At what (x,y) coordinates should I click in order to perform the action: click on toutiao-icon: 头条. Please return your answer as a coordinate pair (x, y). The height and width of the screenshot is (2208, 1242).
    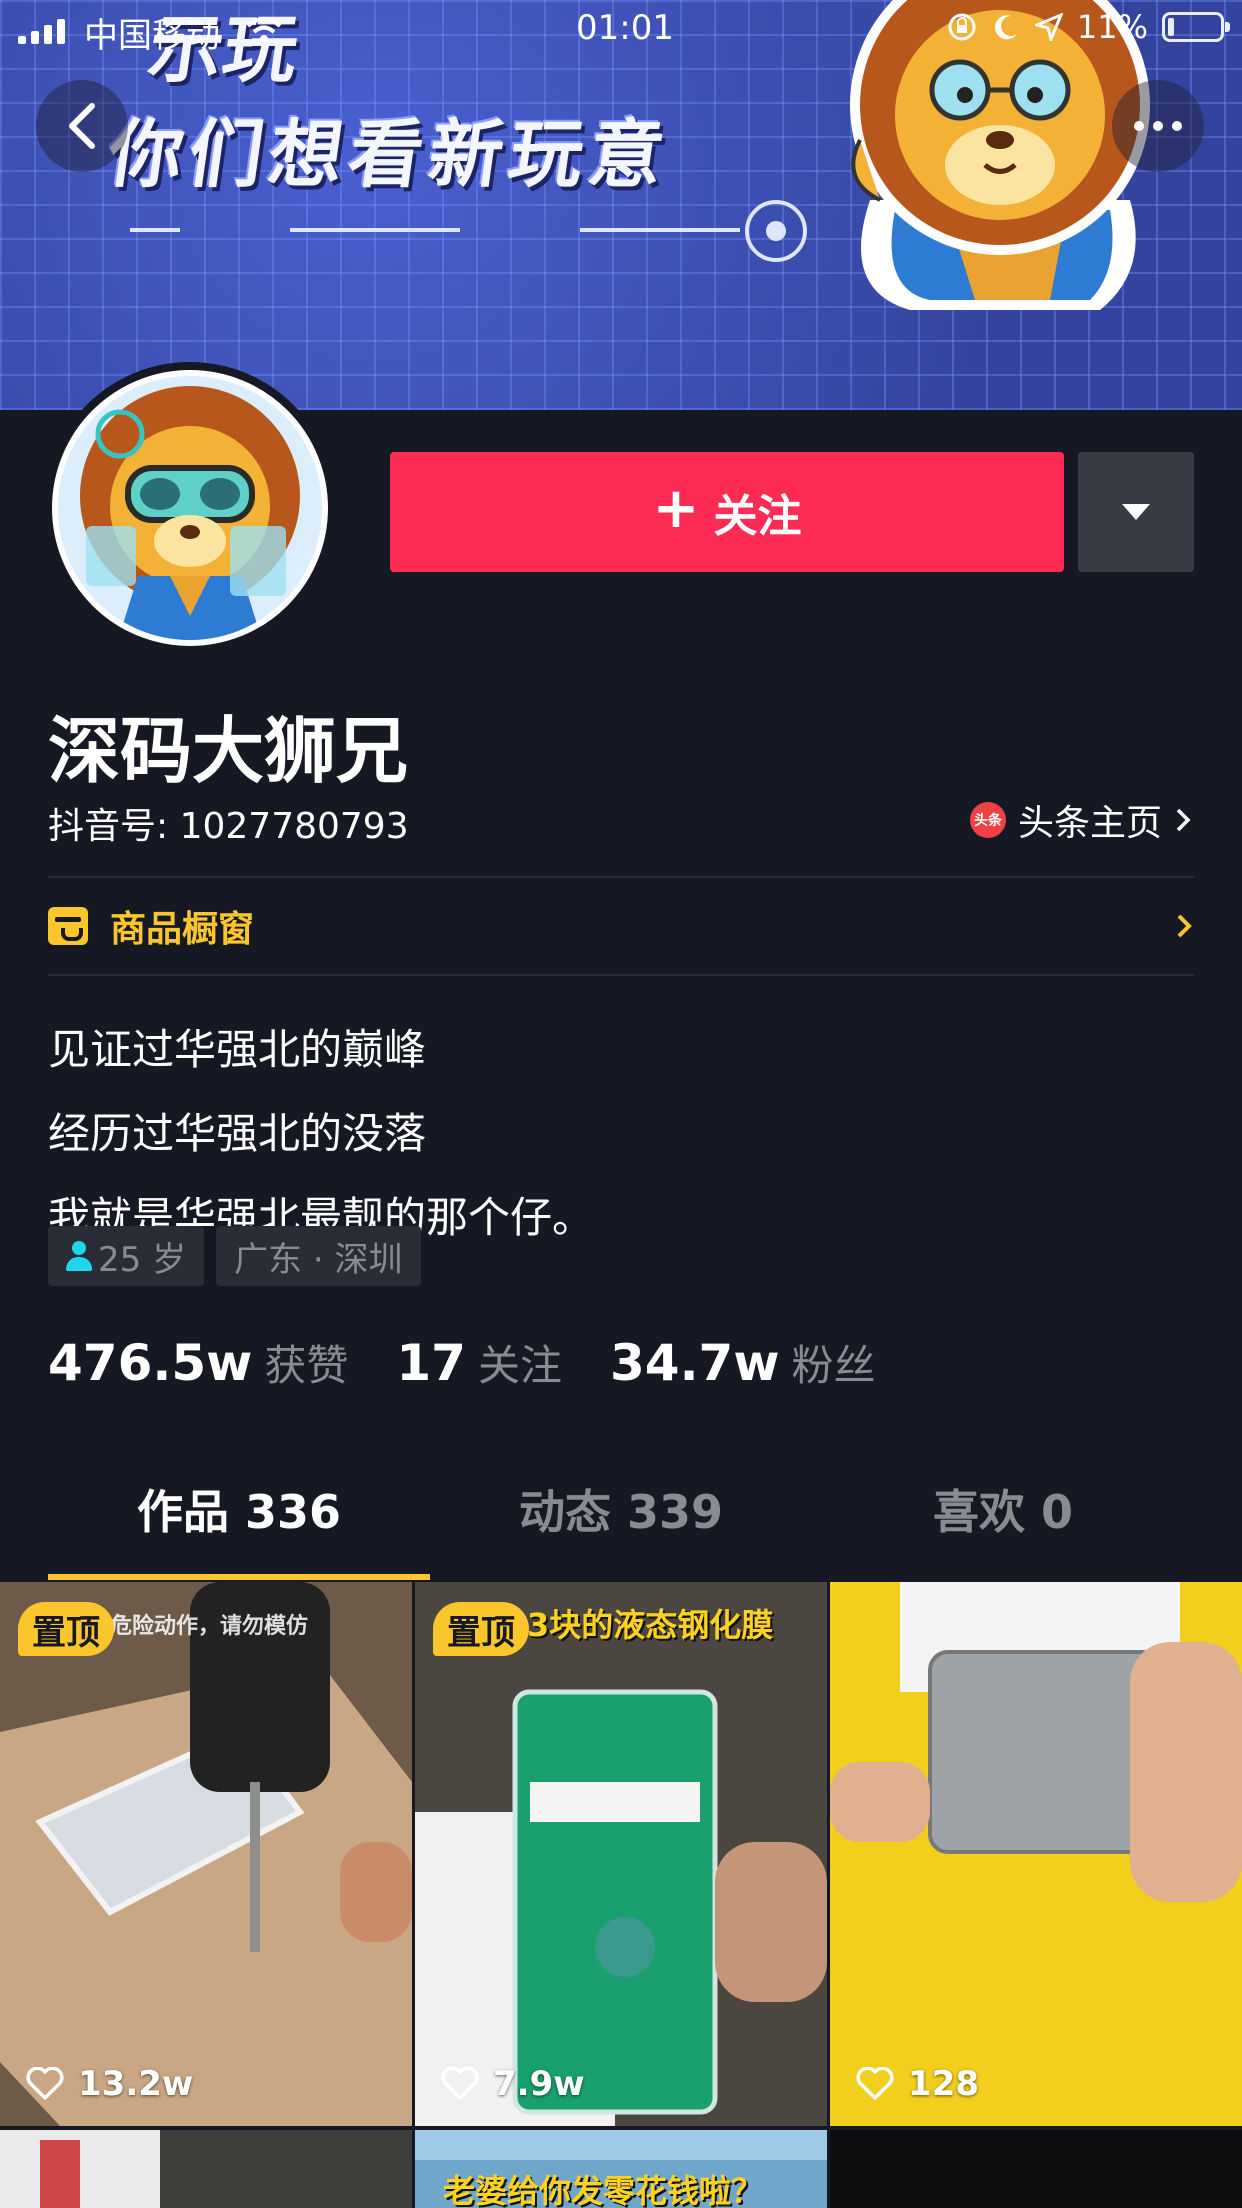
    Looking at the image, I should click on (987, 820).